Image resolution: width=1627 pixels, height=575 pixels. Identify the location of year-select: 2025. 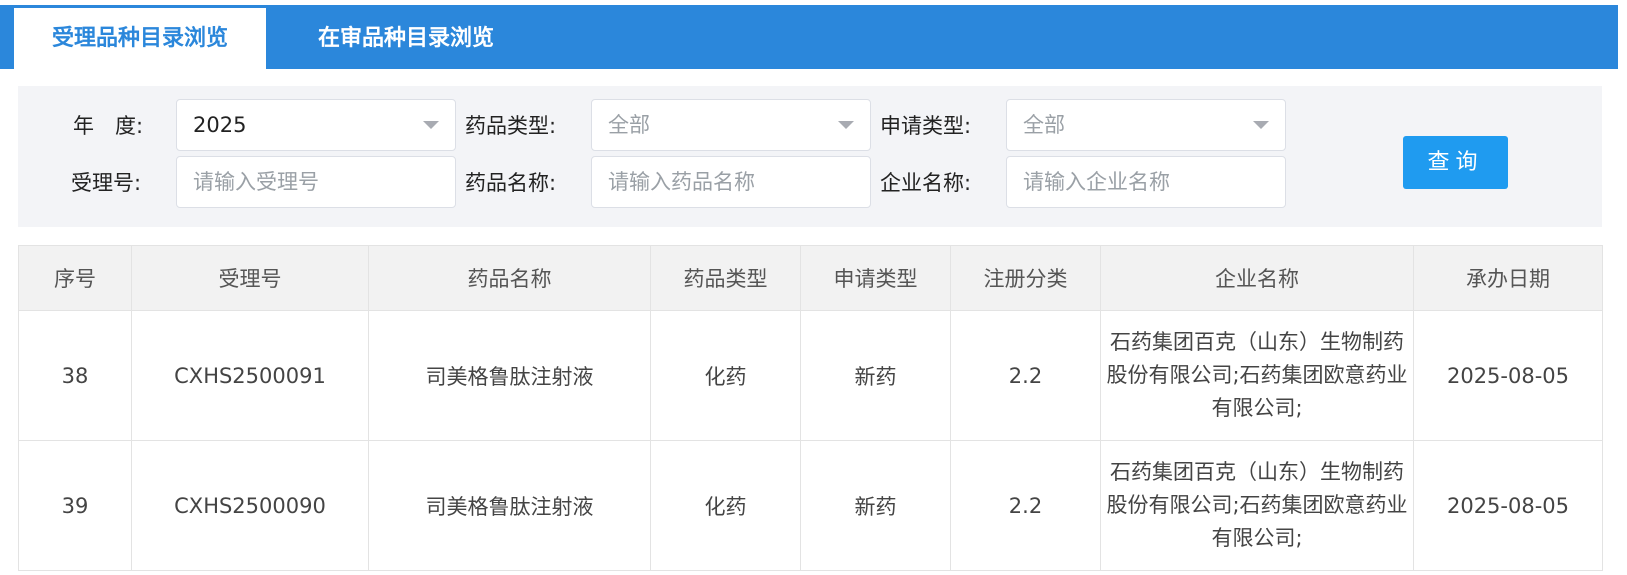
(316, 125).